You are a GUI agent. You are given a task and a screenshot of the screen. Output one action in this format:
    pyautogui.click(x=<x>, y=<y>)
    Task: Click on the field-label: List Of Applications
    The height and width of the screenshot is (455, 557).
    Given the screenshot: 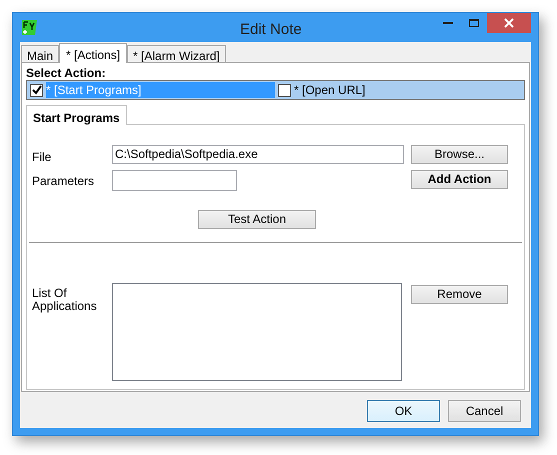 What is the action you would take?
    pyautogui.click(x=65, y=299)
    